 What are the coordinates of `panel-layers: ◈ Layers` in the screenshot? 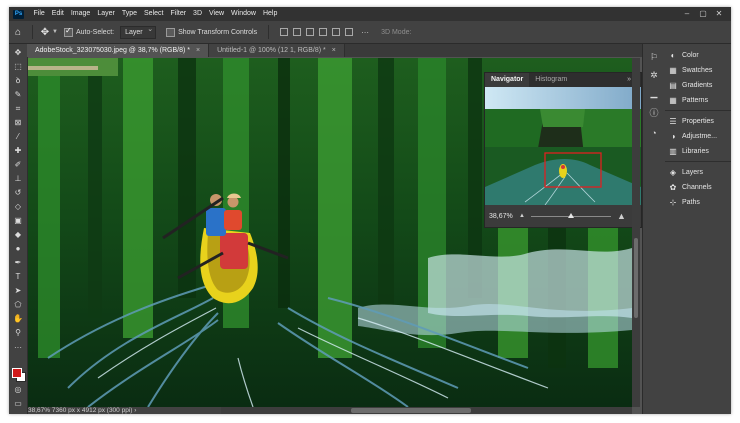 It's located at (685, 172).